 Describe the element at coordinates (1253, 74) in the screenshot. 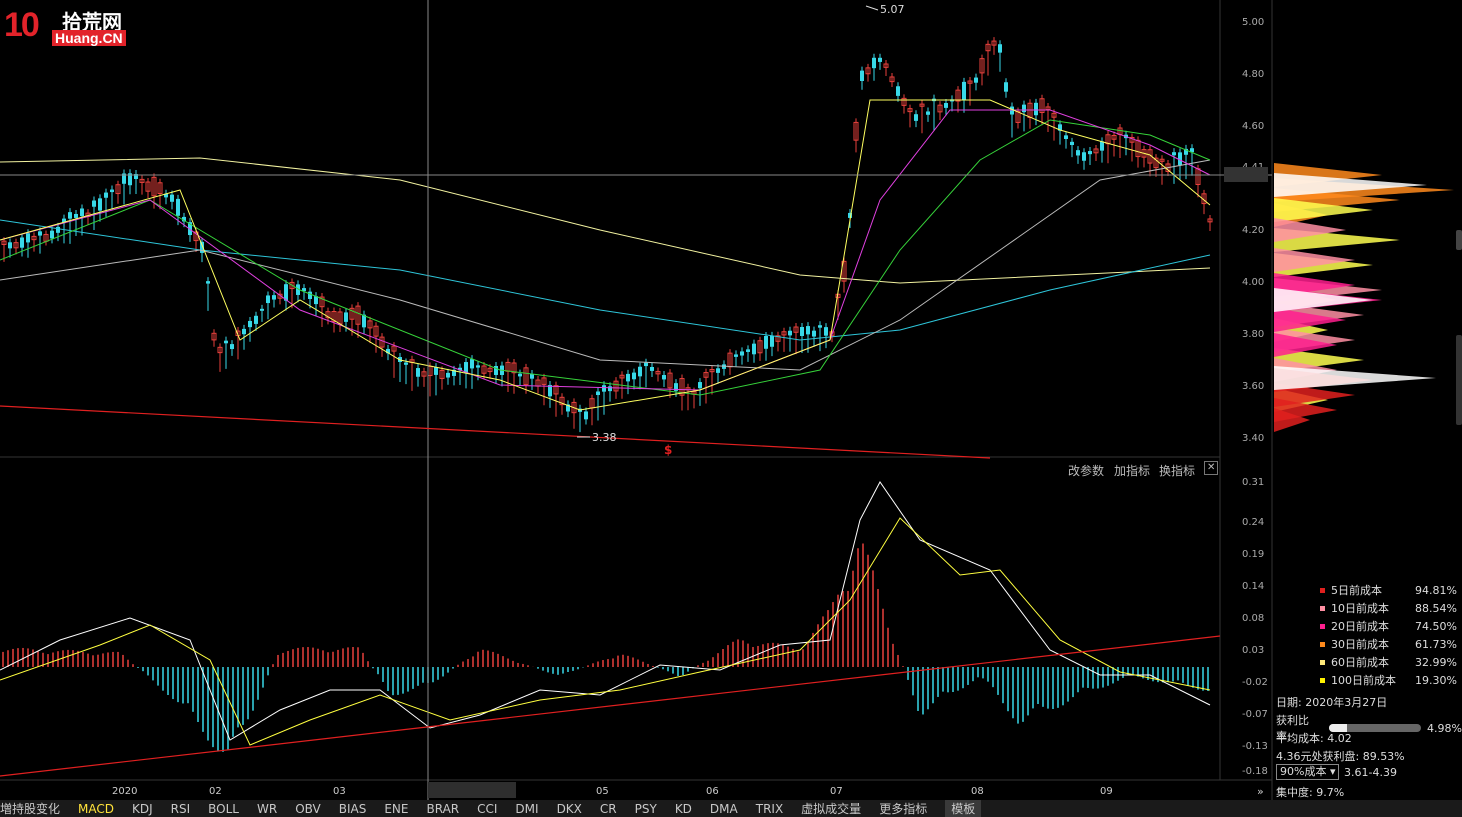

I see `price-tick: 4.80` at that location.